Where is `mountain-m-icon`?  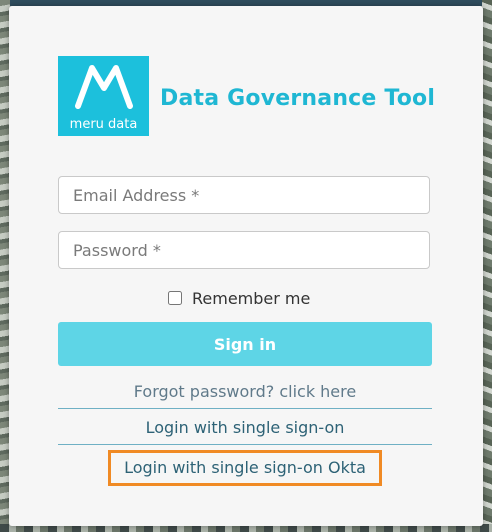
mountain-m-icon is located at coordinates (104, 87).